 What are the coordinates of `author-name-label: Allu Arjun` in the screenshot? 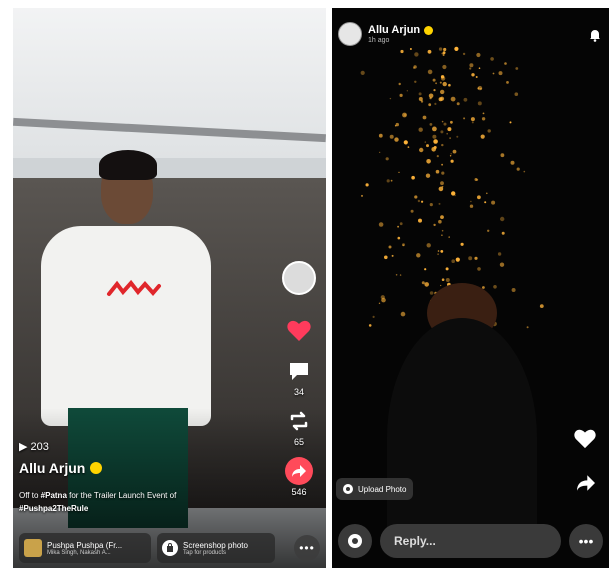 It's located at (52, 468).